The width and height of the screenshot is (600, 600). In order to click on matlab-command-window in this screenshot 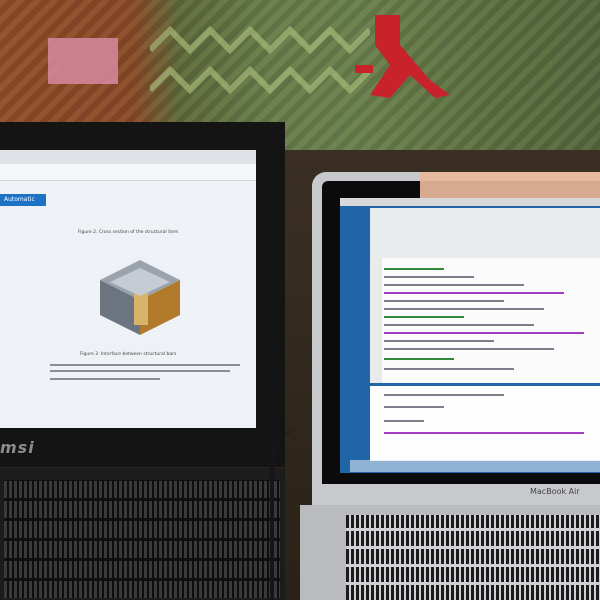, I will do `click(485, 423)`.